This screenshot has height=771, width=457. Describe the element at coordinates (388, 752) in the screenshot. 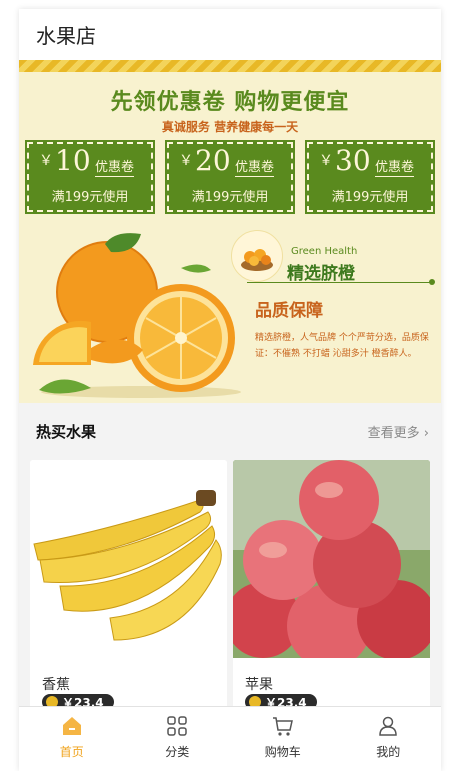

I see `tab-label: 我的` at that location.